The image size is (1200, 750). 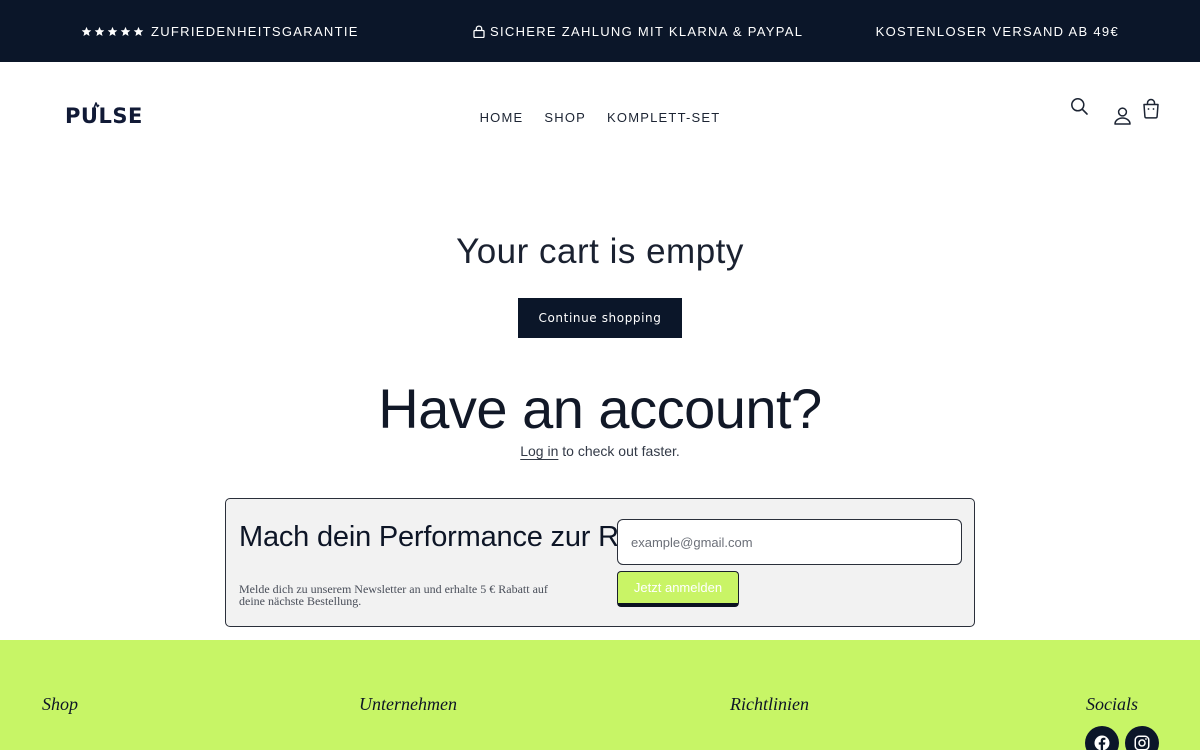 What do you see at coordinates (1151, 108) in the screenshot?
I see `cart-icon` at bounding box center [1151, 108].